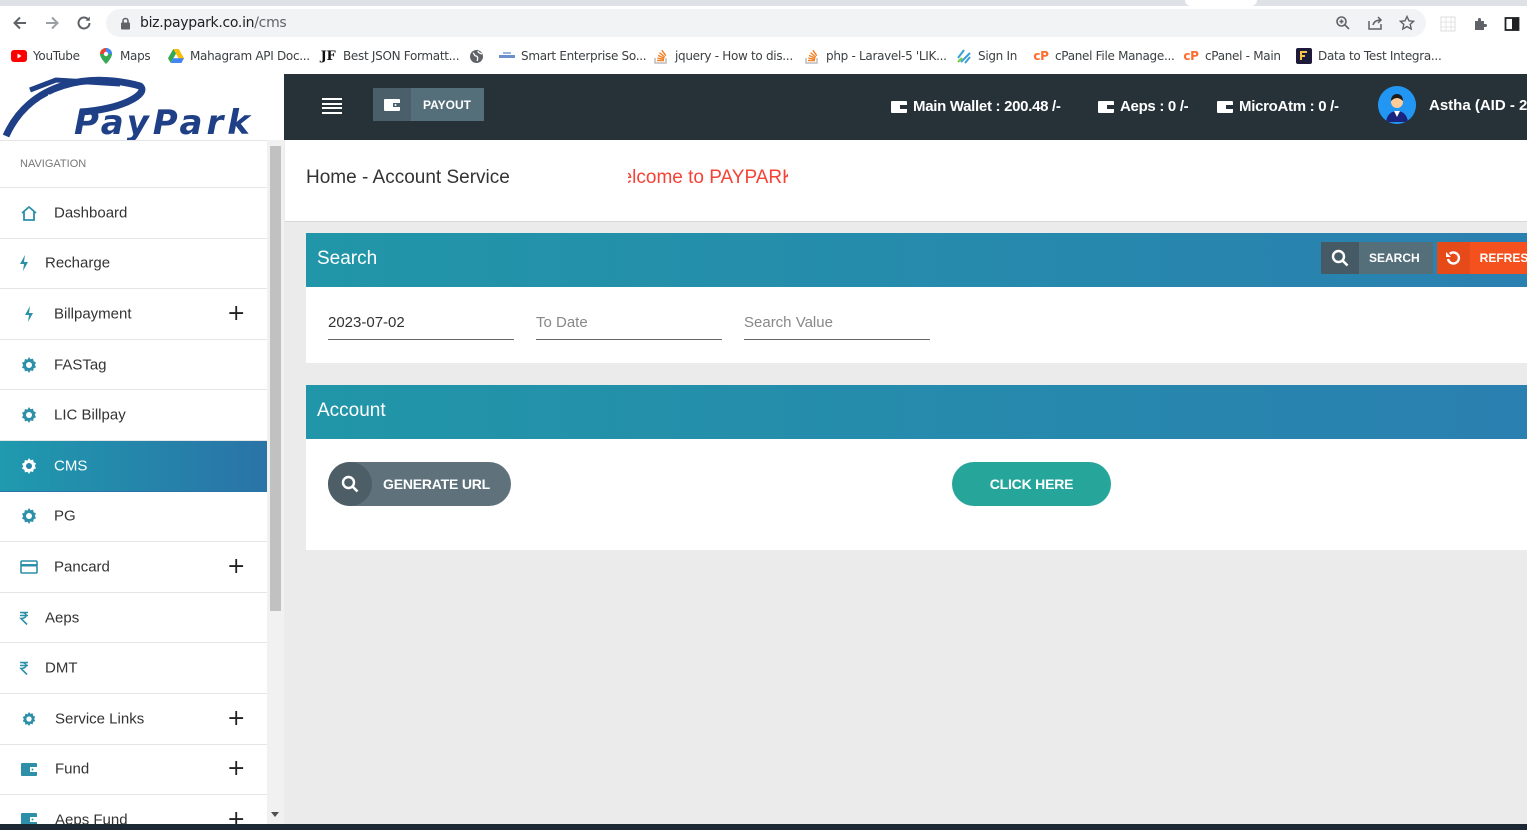 The image size is (1527, 830). I want to click on sidebar-item-dashboard: Dashboard, so click(133, 213).